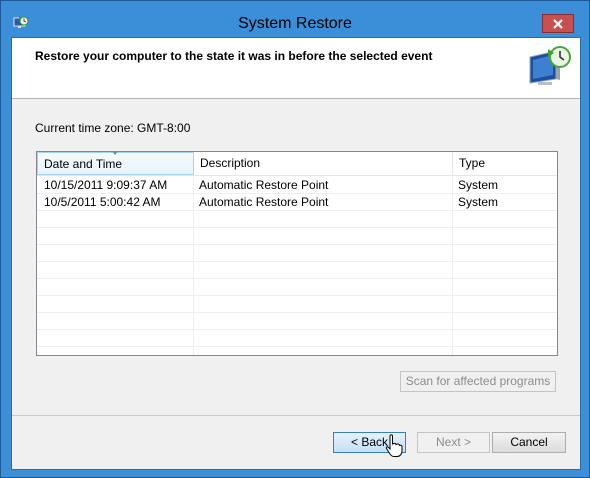  What do you see at coordinates (529, 442) in the screenshot?
I see `cancel-button: Cancel` at bounding box center [529, 442].